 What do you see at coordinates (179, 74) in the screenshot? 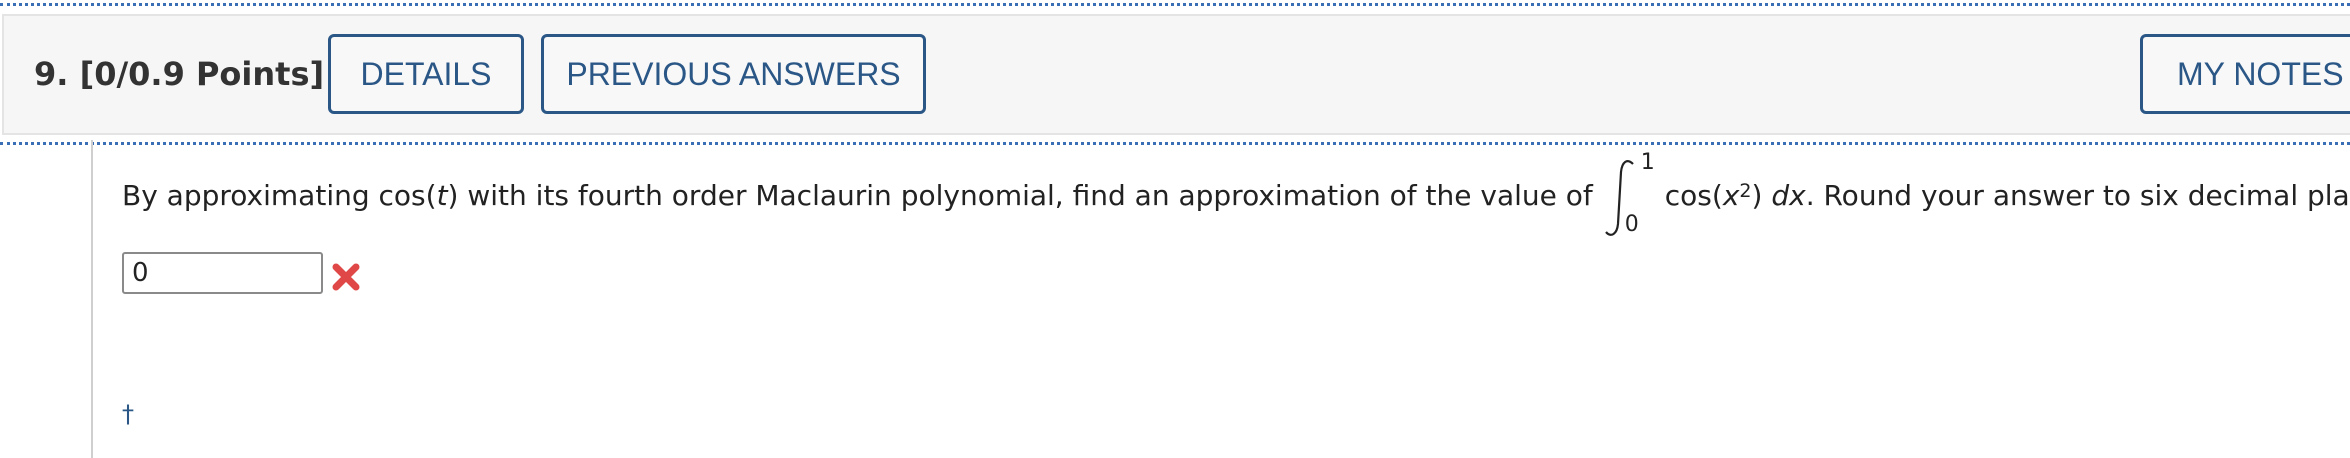
I see `question-number-points: 9. [0/0.9 Points]` at bounding box center [179, 74].